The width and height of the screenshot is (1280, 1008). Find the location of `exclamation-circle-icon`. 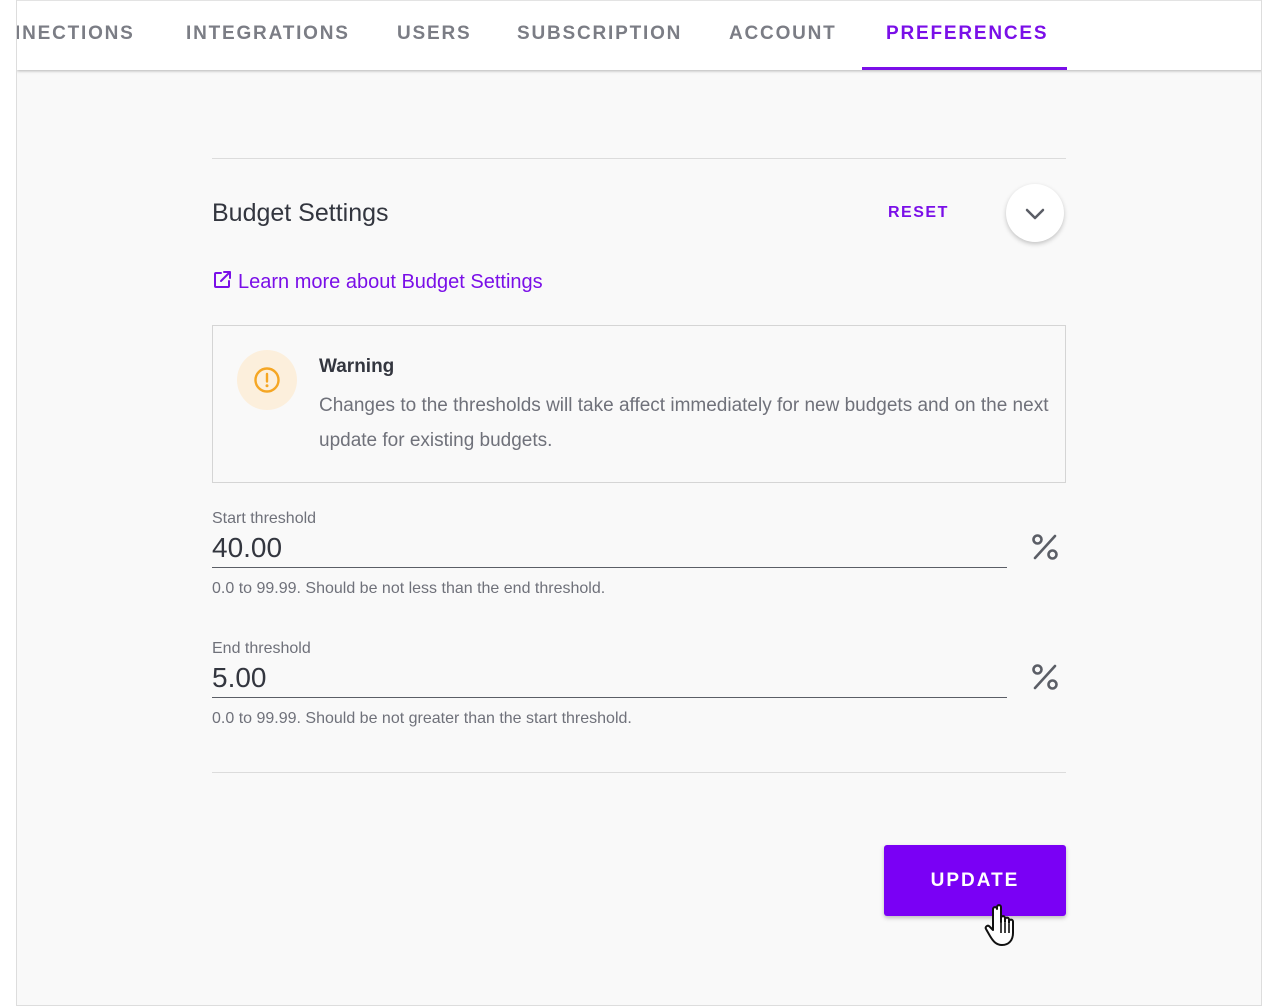

exclamation-circle-icon is located at coordinates (267, 380).